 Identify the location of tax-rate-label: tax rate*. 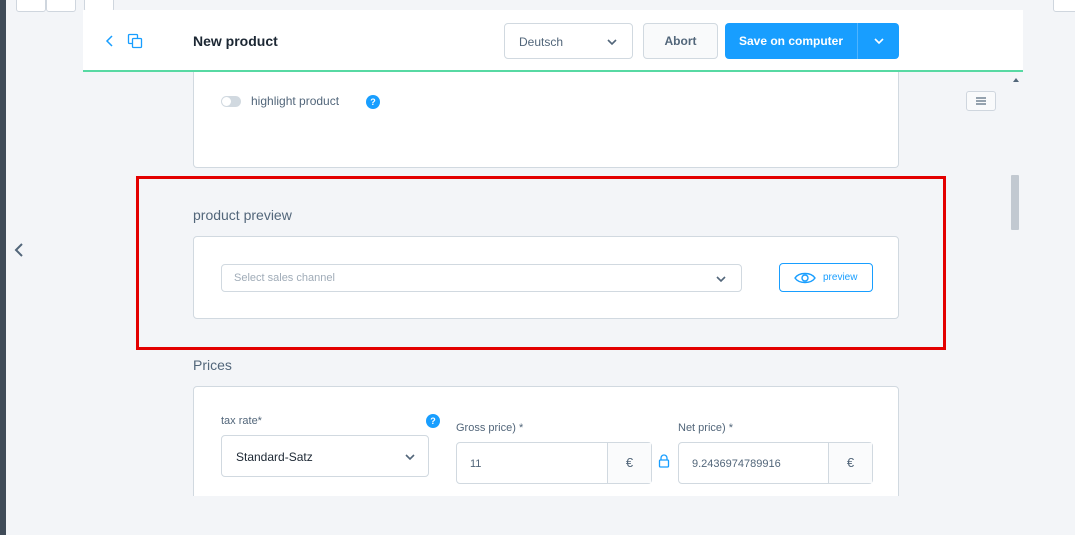
(241, 421).